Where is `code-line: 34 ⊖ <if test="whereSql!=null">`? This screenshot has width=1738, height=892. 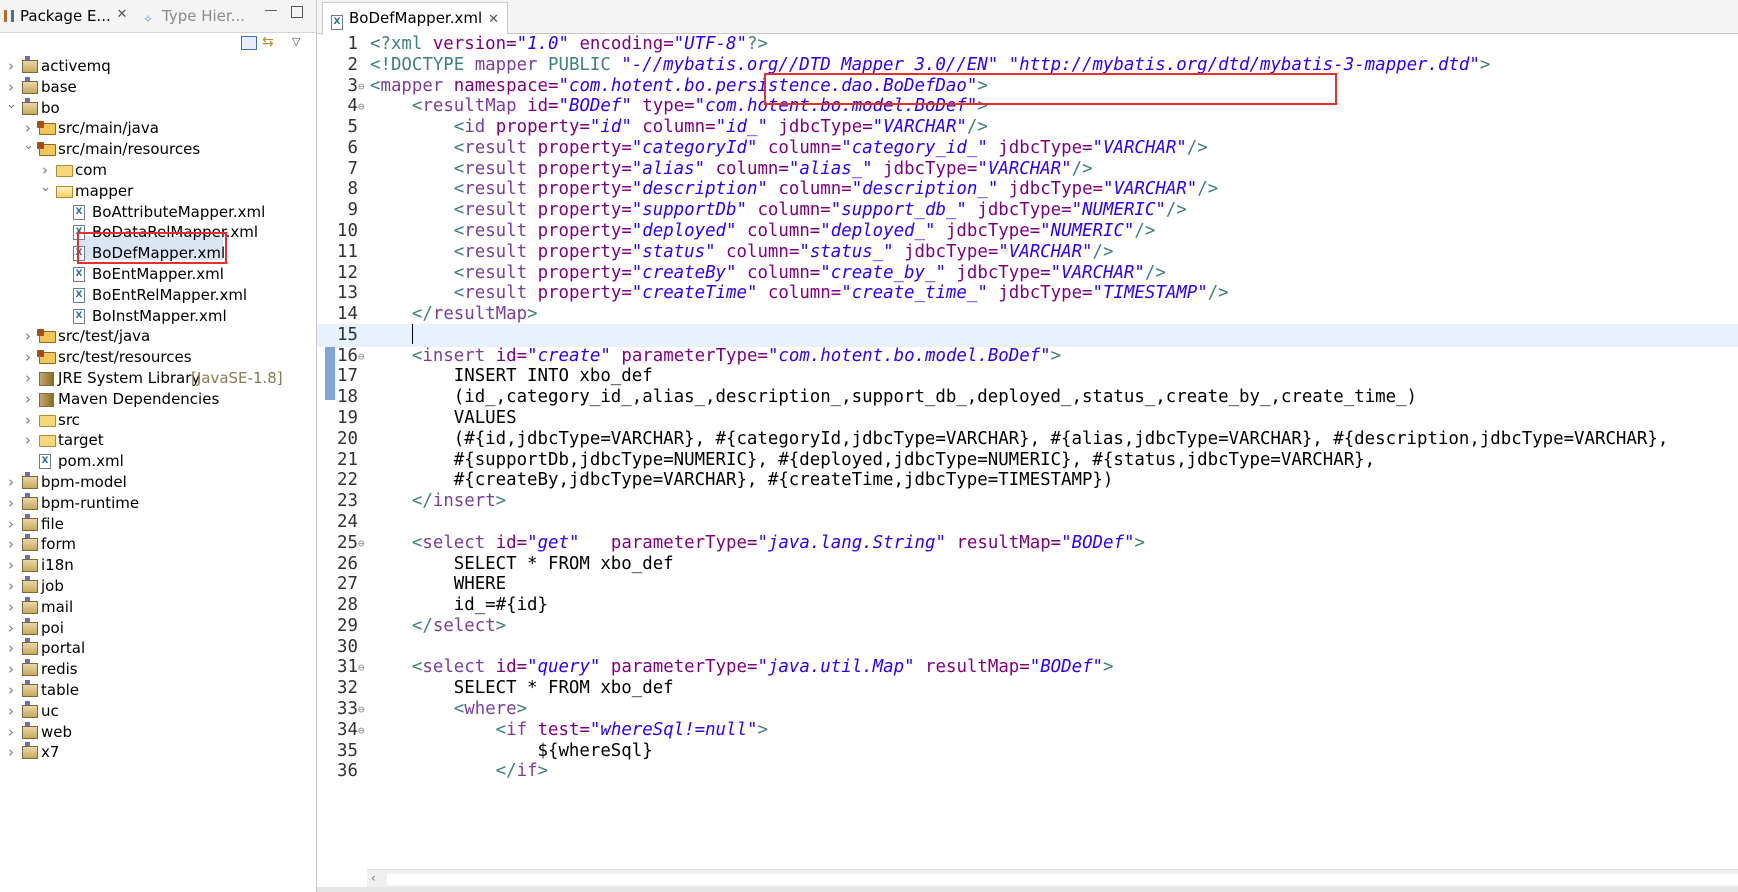
code-line: 34 ⊖ <if test="whereSql!=null"> is located at coordinates (1027, 730).